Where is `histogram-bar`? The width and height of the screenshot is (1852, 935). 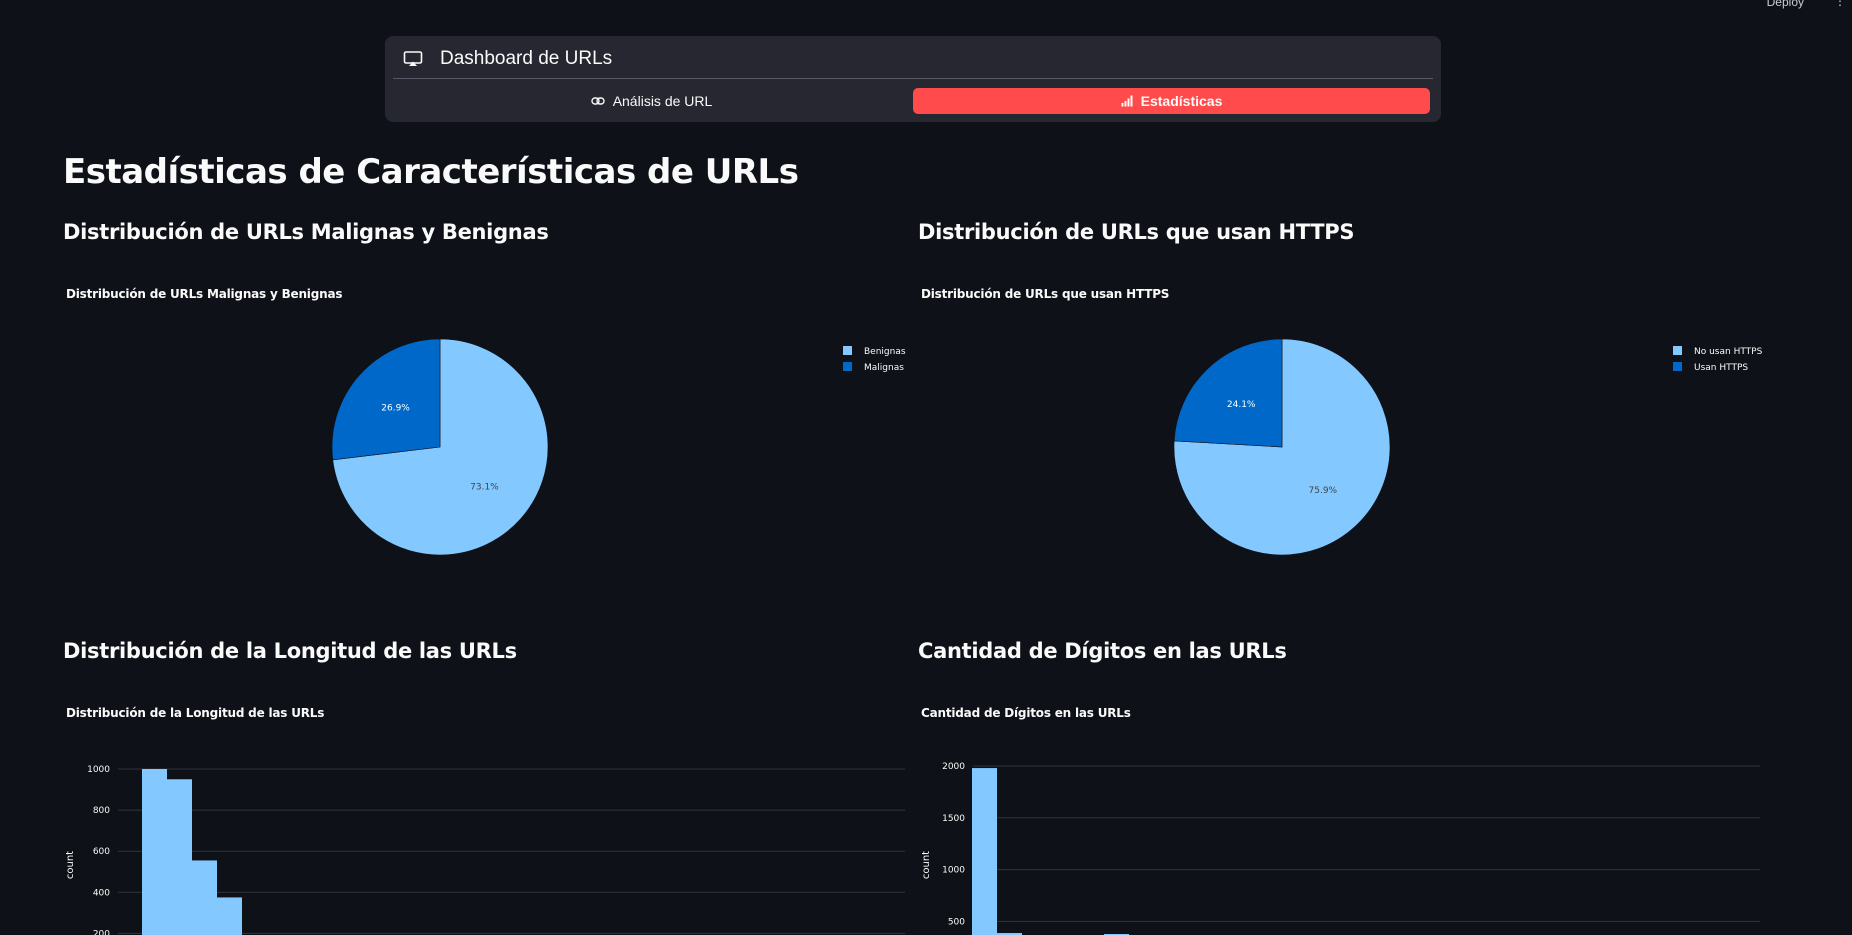
histogram-bar is located at coordinates (984, 851).